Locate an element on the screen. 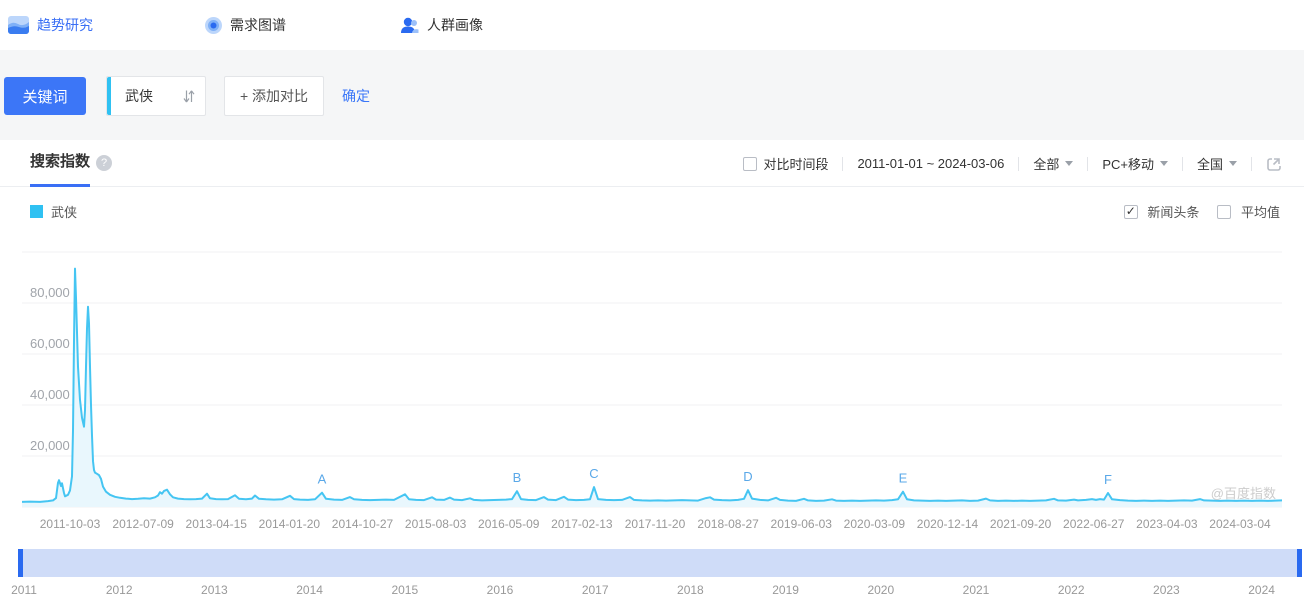  x-axis-tick-label: 2011-10-03 is located at coordinates (70, 524).